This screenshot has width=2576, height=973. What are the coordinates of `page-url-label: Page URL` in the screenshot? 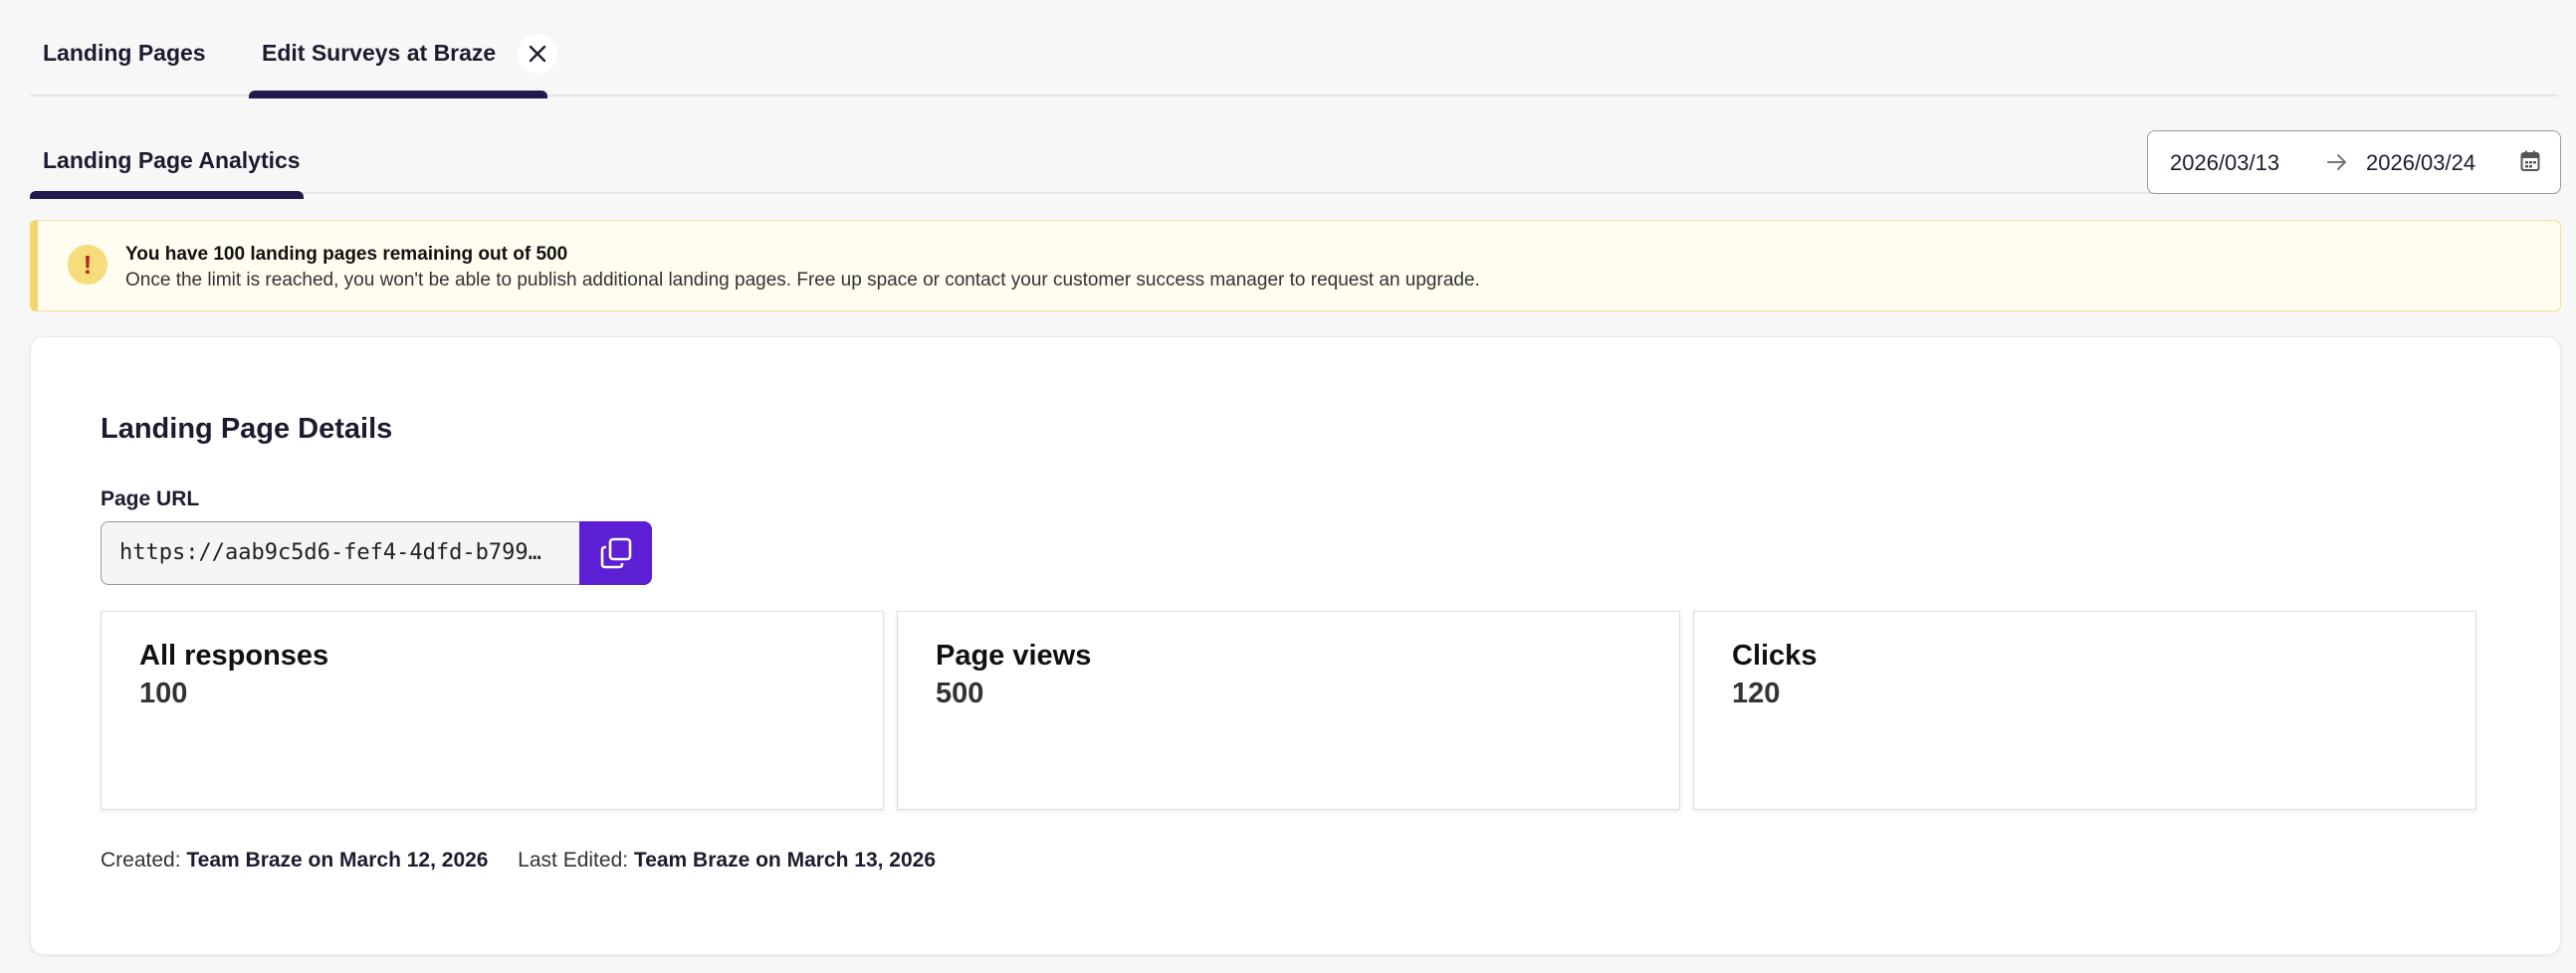 It's located at (150, 498).